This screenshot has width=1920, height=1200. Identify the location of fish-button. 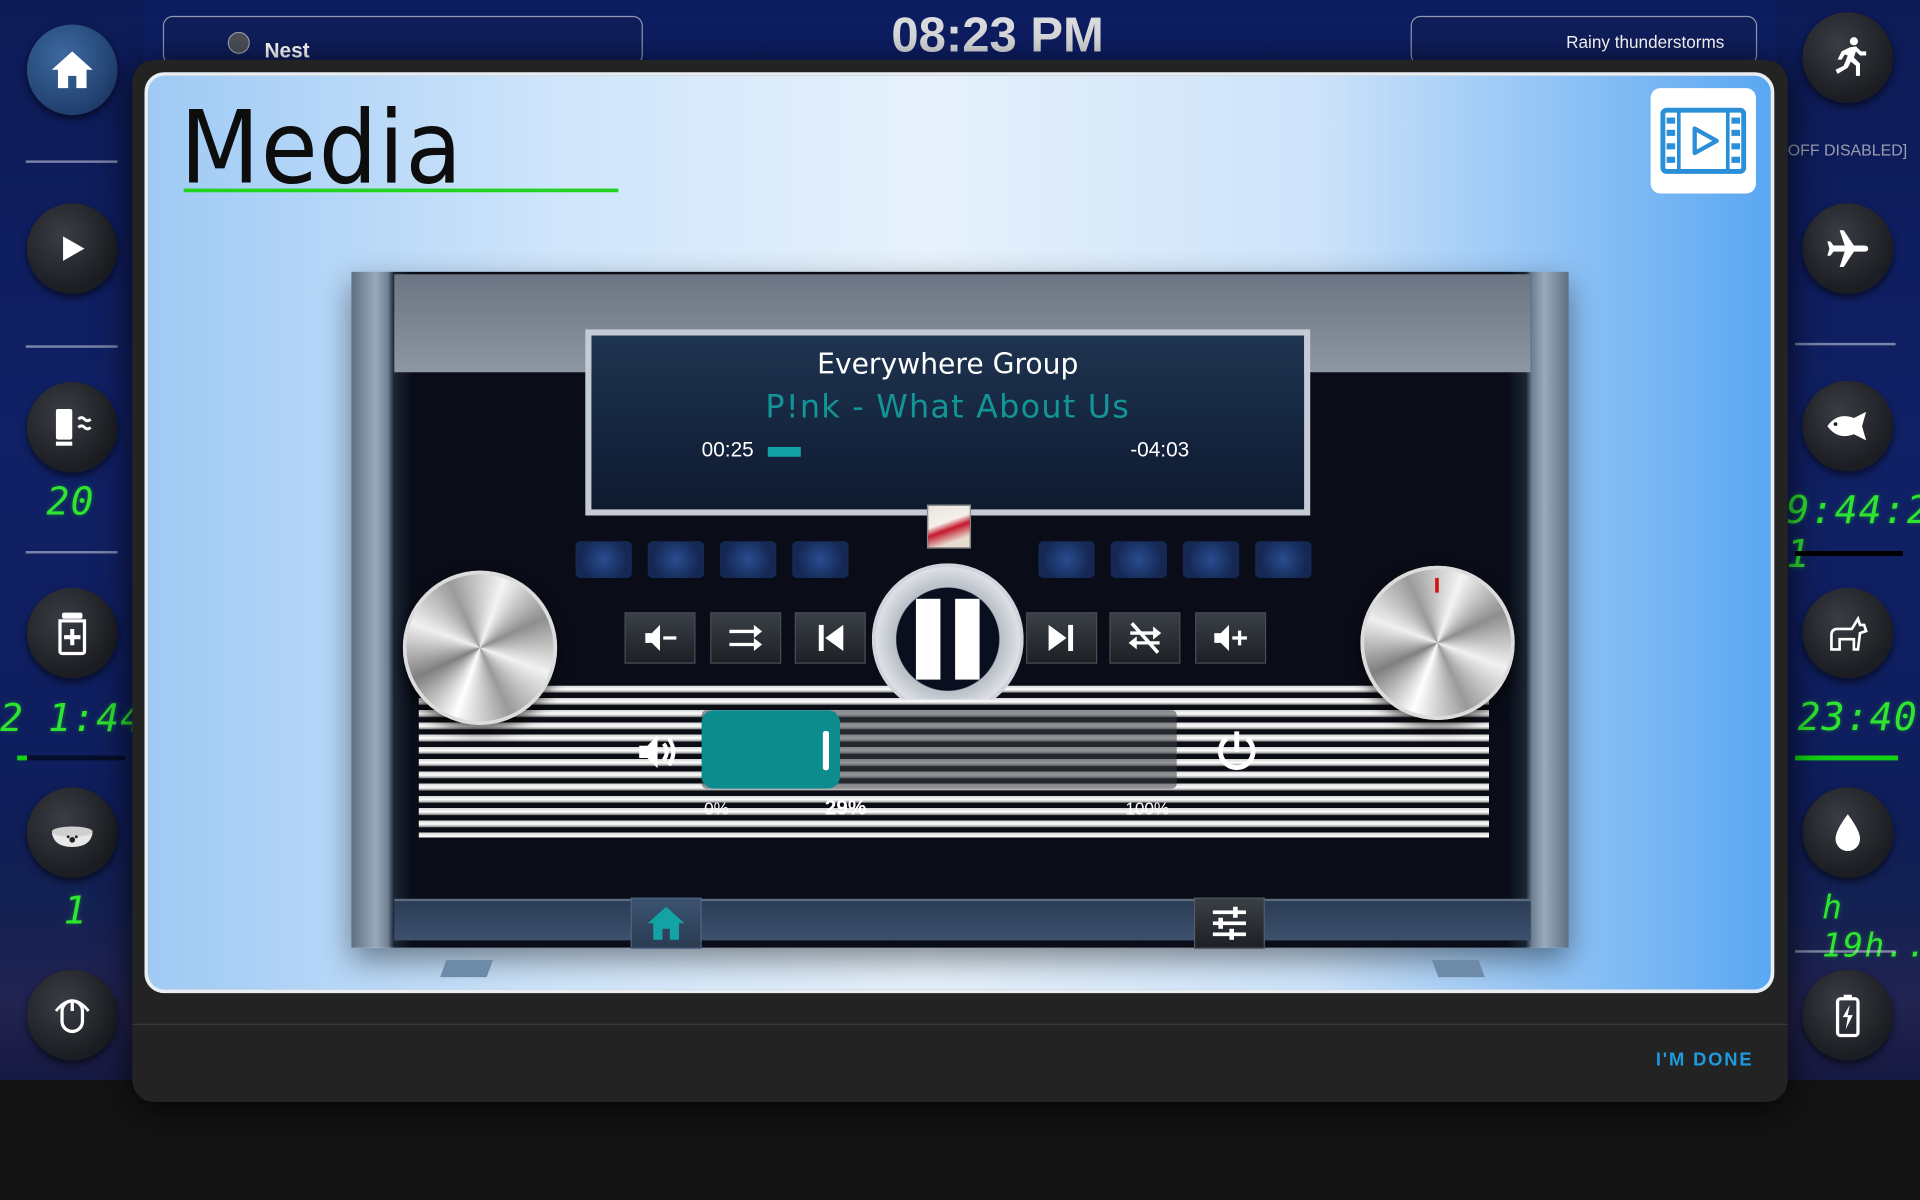
(1848, 426).